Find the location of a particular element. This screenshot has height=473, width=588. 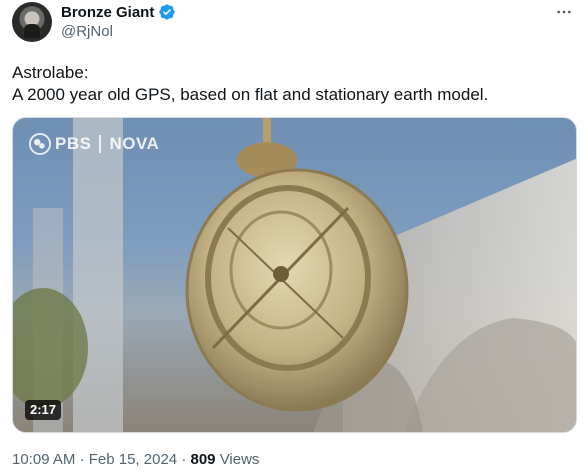

views-count: 809 is located at coordinates (203, 459).